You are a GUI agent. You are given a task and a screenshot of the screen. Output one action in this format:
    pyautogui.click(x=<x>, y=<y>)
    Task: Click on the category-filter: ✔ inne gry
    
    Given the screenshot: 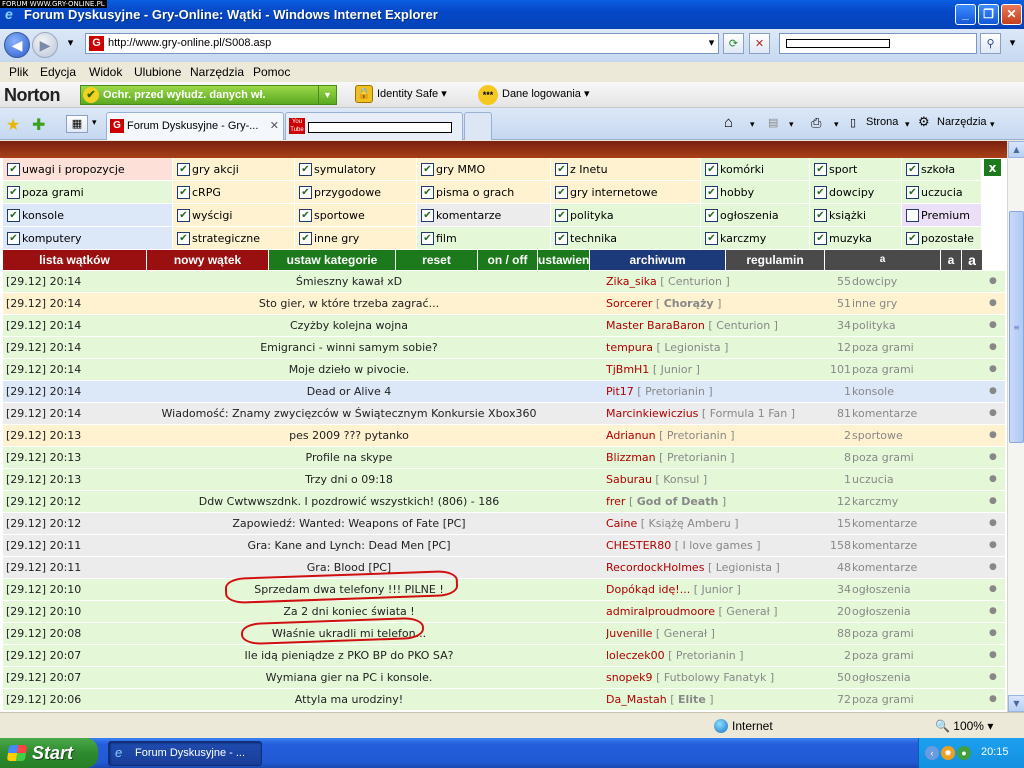 What is the action you would take?
    pyautogui.click(x=356, y=238)
    